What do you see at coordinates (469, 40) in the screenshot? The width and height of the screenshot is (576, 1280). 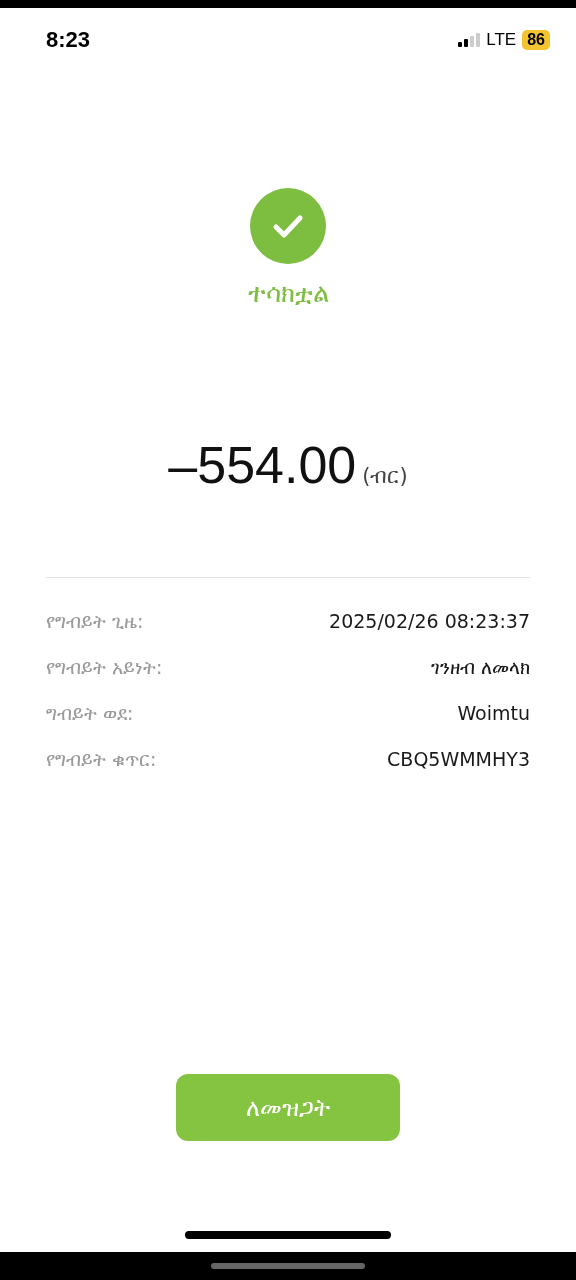 I see `signal-icon` at bounding box center [469, 40].